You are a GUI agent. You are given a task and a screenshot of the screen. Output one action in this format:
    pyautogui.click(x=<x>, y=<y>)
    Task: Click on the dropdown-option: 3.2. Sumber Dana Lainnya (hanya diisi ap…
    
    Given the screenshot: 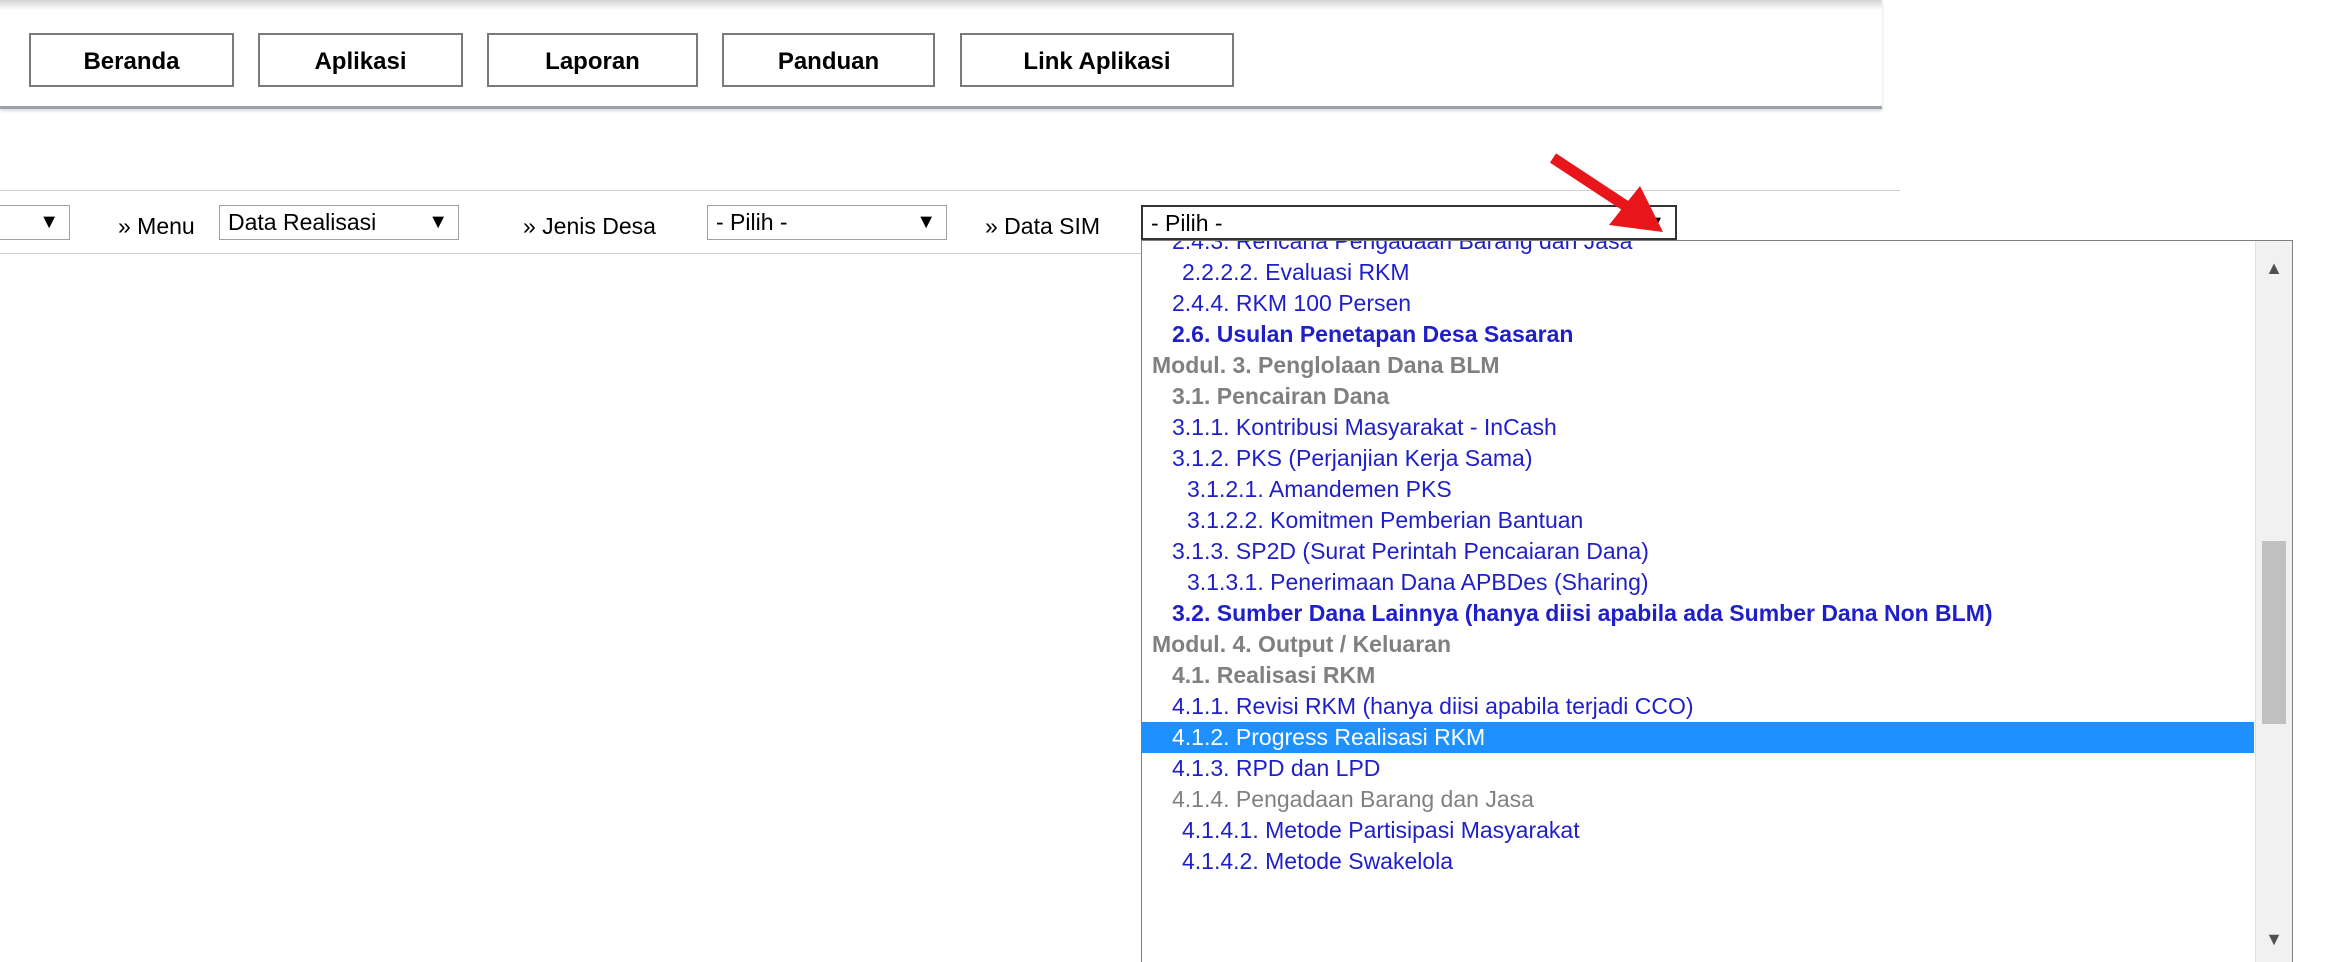 What is the action you would take?
    pyautogui.click(x=1698, y=613)
    